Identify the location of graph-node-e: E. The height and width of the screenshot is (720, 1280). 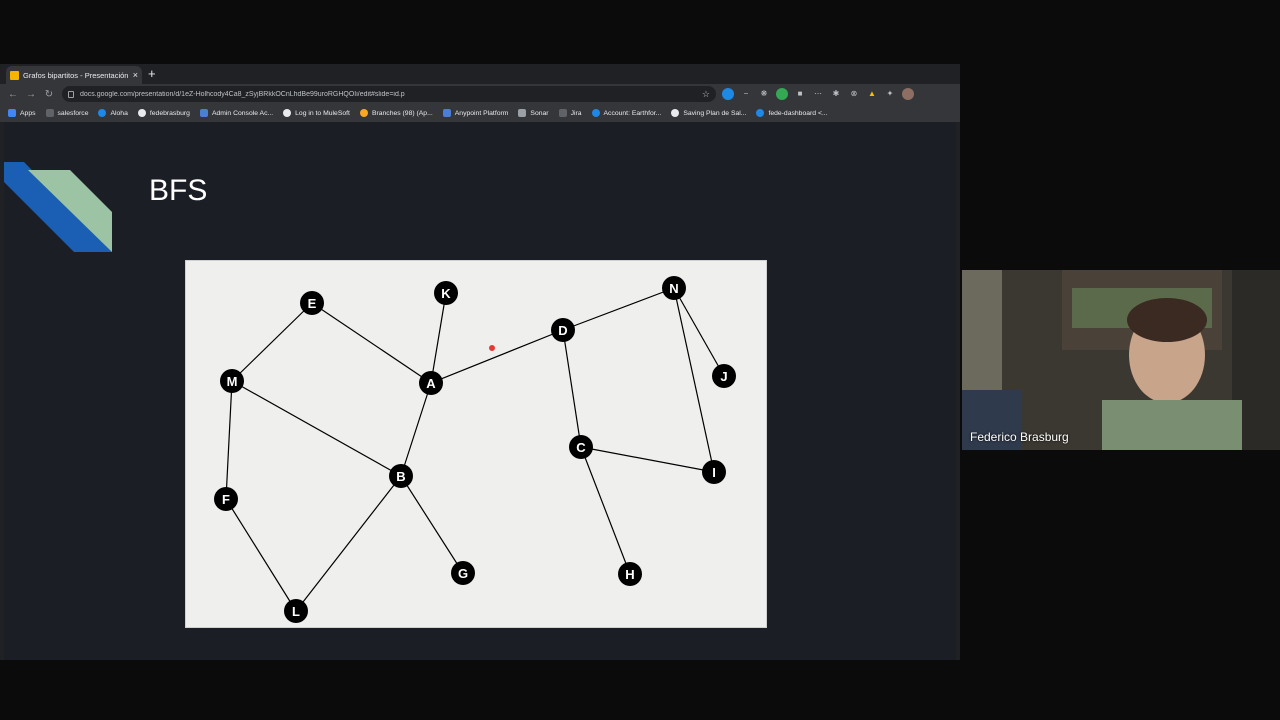
(312, 303).